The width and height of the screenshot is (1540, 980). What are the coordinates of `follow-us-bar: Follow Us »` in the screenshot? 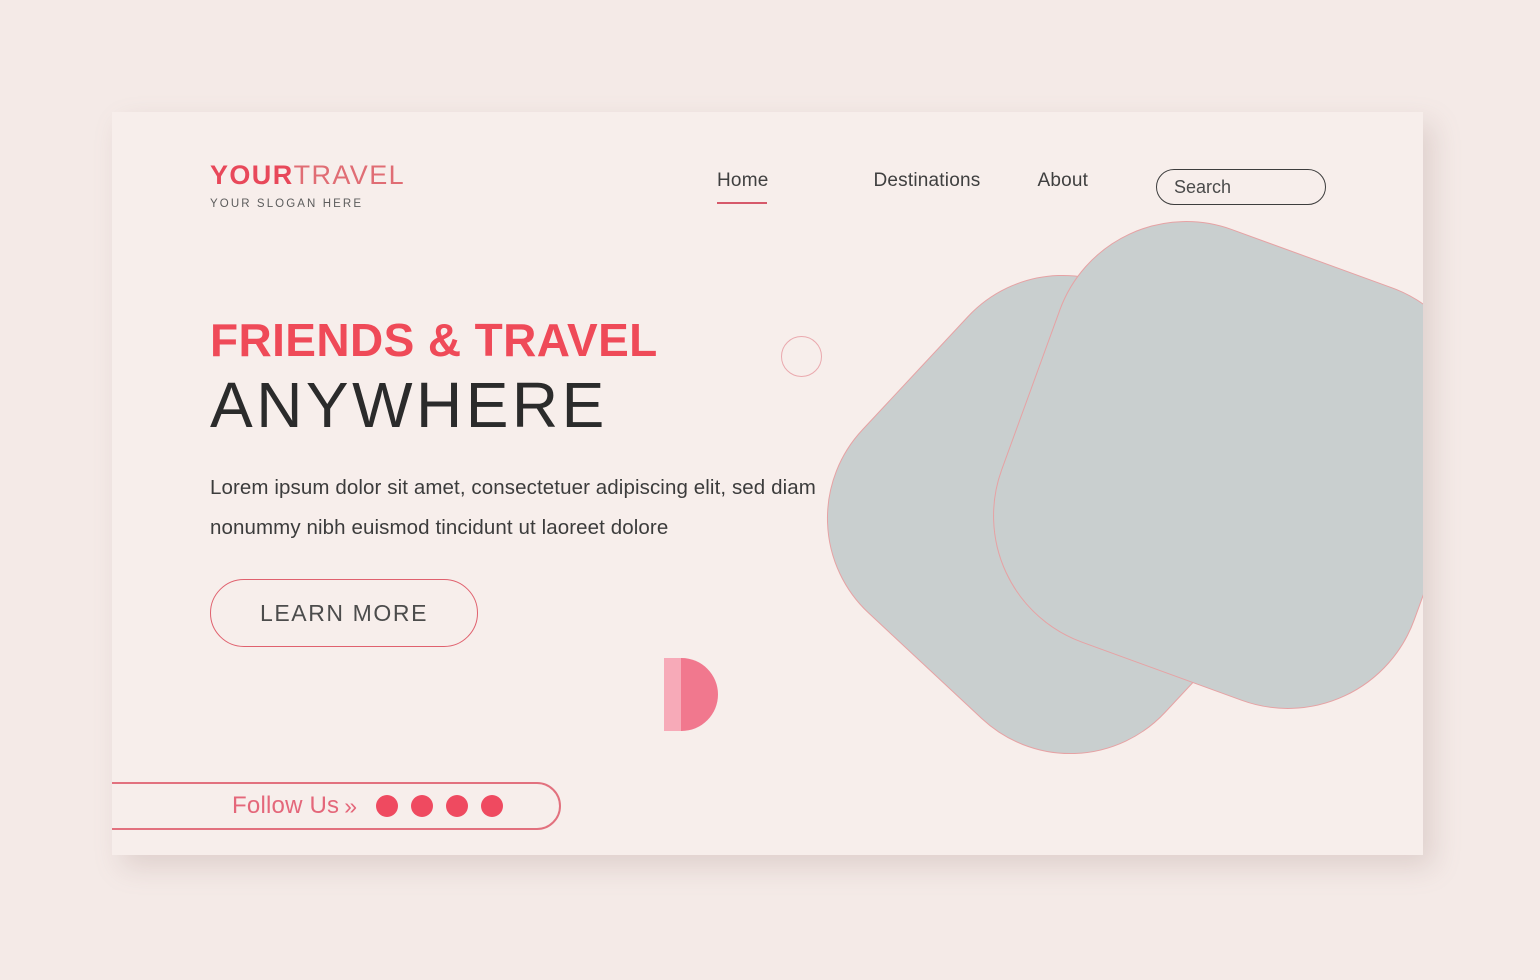 It's located at (336, 806).